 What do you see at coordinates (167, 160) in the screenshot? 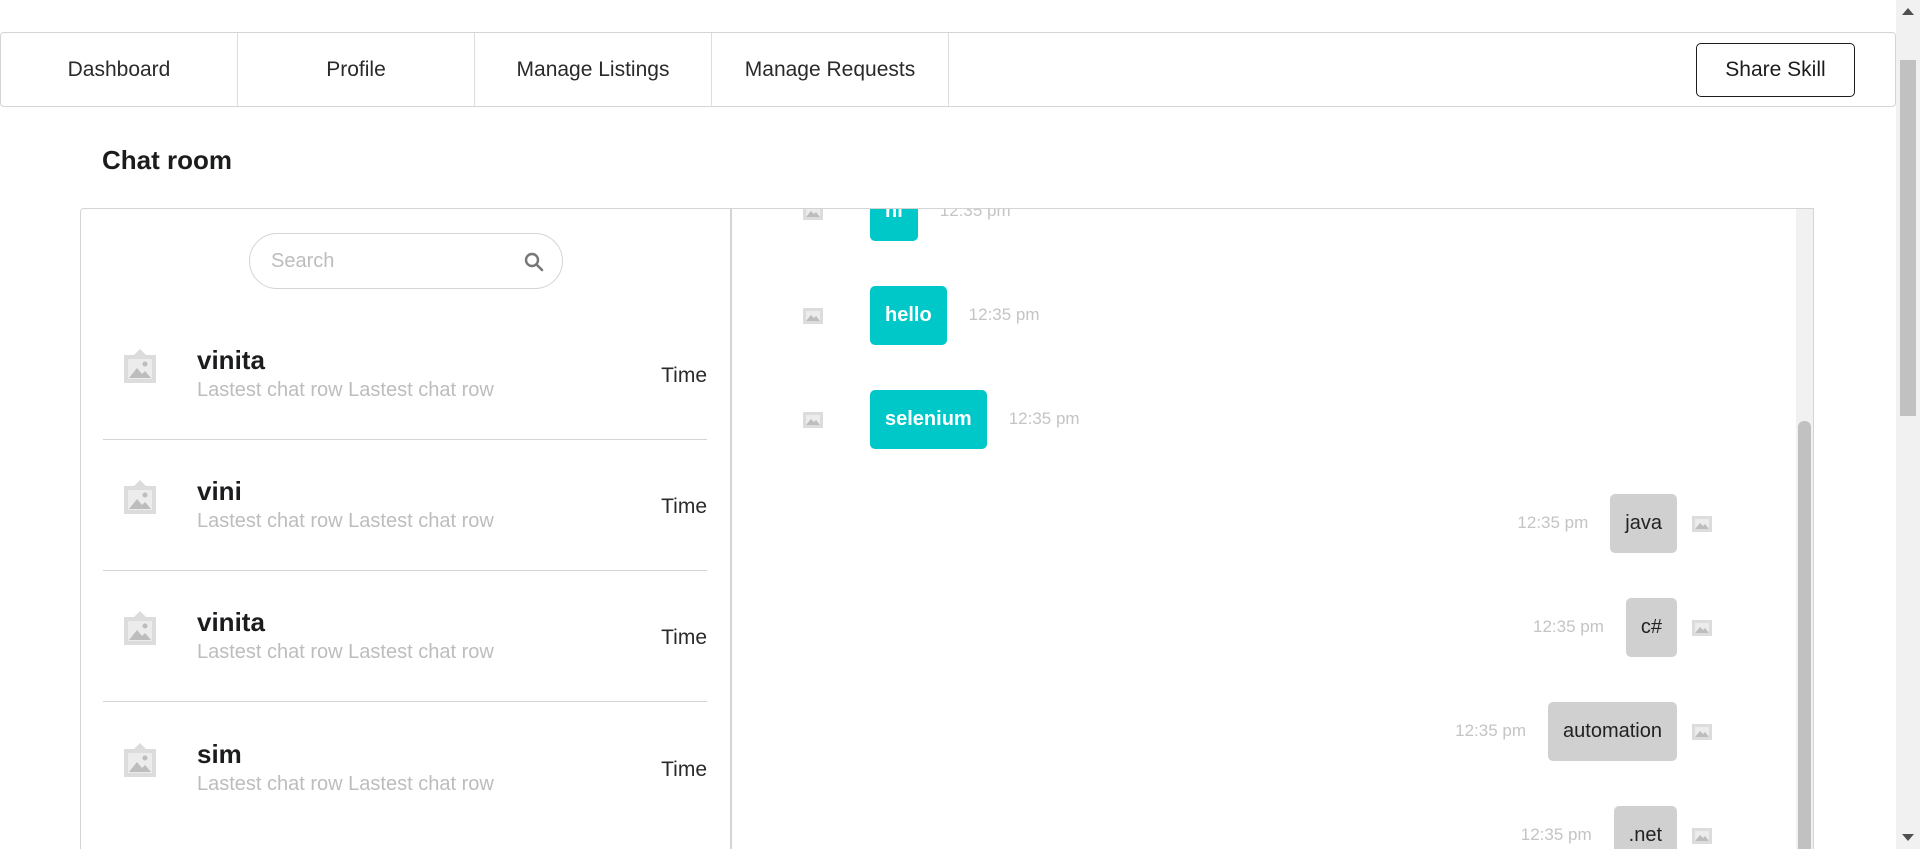
I see `page-title: Chat room` at bounding box center [167, 160].